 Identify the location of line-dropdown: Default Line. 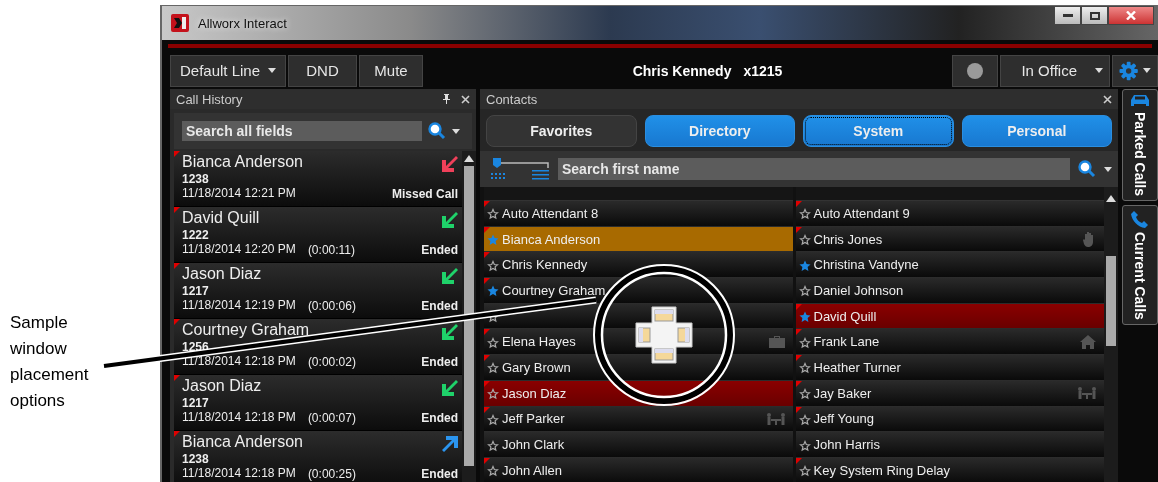
(228, 70).